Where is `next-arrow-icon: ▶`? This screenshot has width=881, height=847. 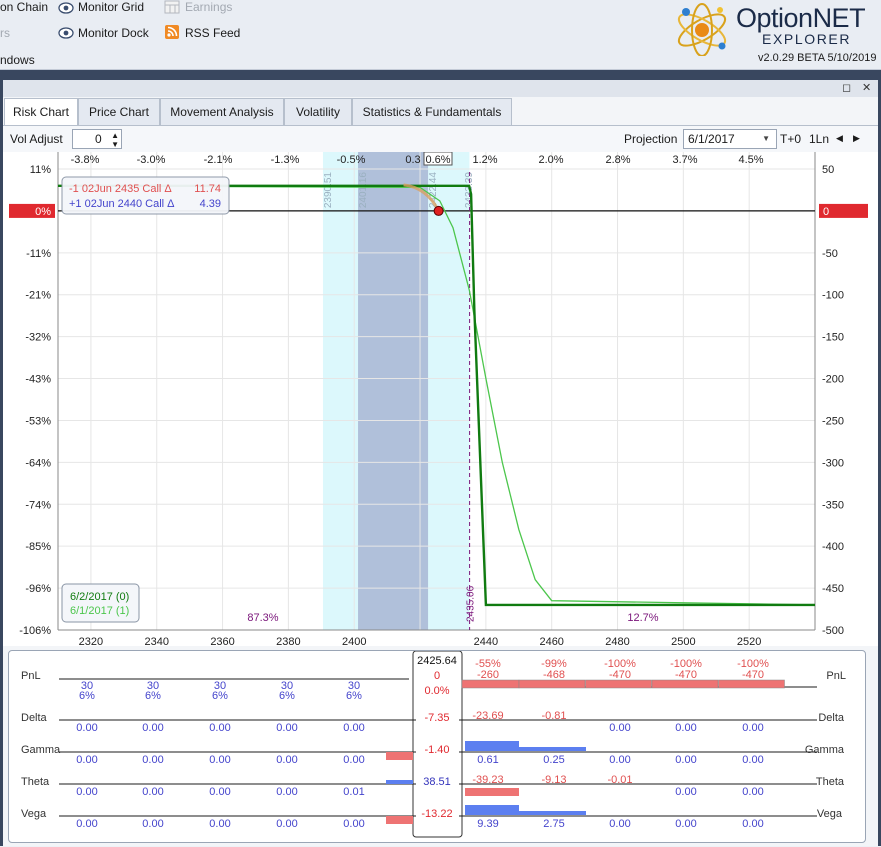
next-arrow-icon: ▶ is located at coordinates (856, 138).